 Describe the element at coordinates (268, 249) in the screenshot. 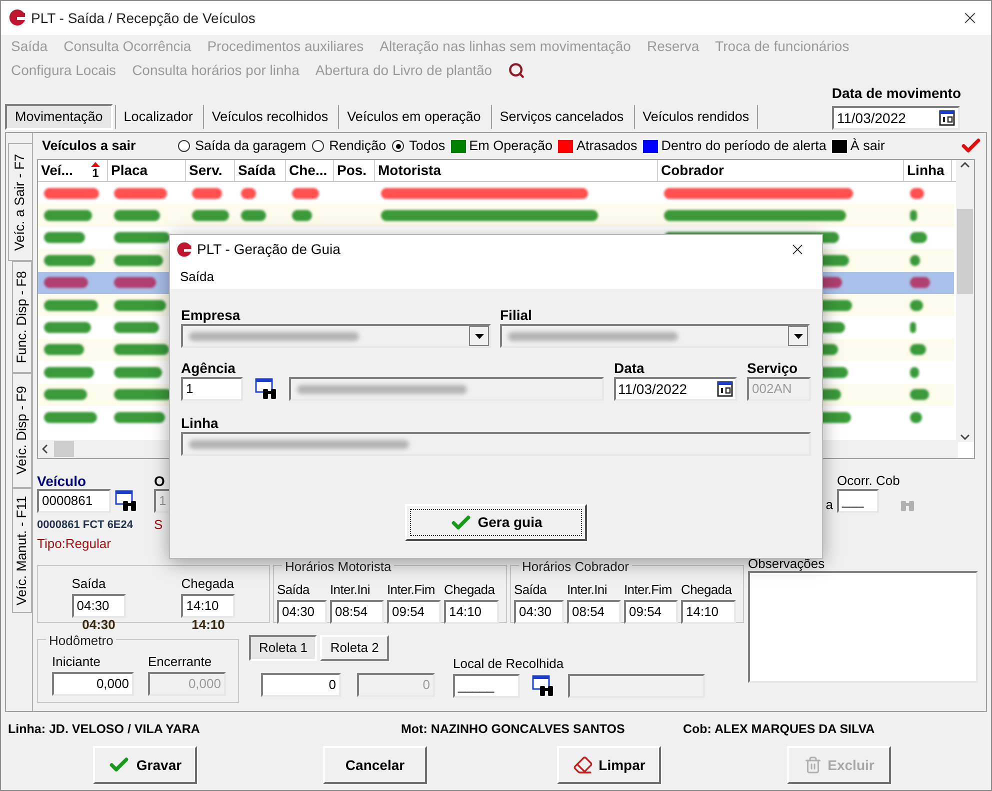

I see `dialog-title: PLT - Geração de Guia` at that location.